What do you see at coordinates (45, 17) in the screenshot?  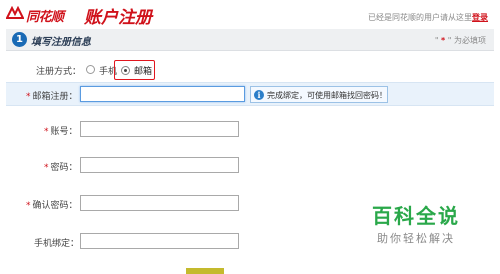 I see `brand-name: 同花顺` at bounding box center [45, 17].